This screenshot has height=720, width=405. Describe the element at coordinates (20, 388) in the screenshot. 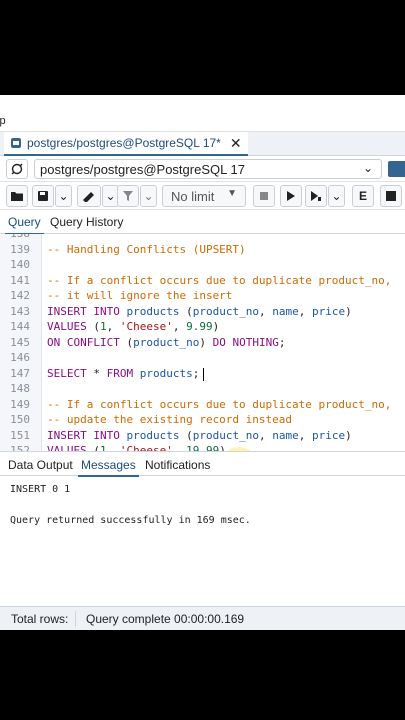

I see `line-number: 148` at that location.